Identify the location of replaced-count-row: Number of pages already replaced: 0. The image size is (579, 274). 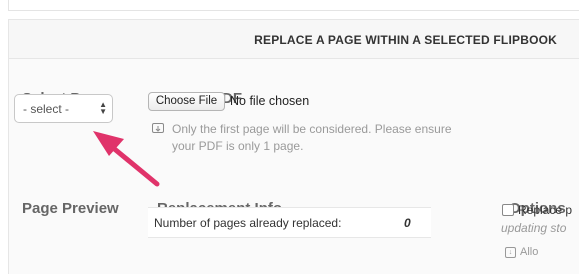
(289, 222).